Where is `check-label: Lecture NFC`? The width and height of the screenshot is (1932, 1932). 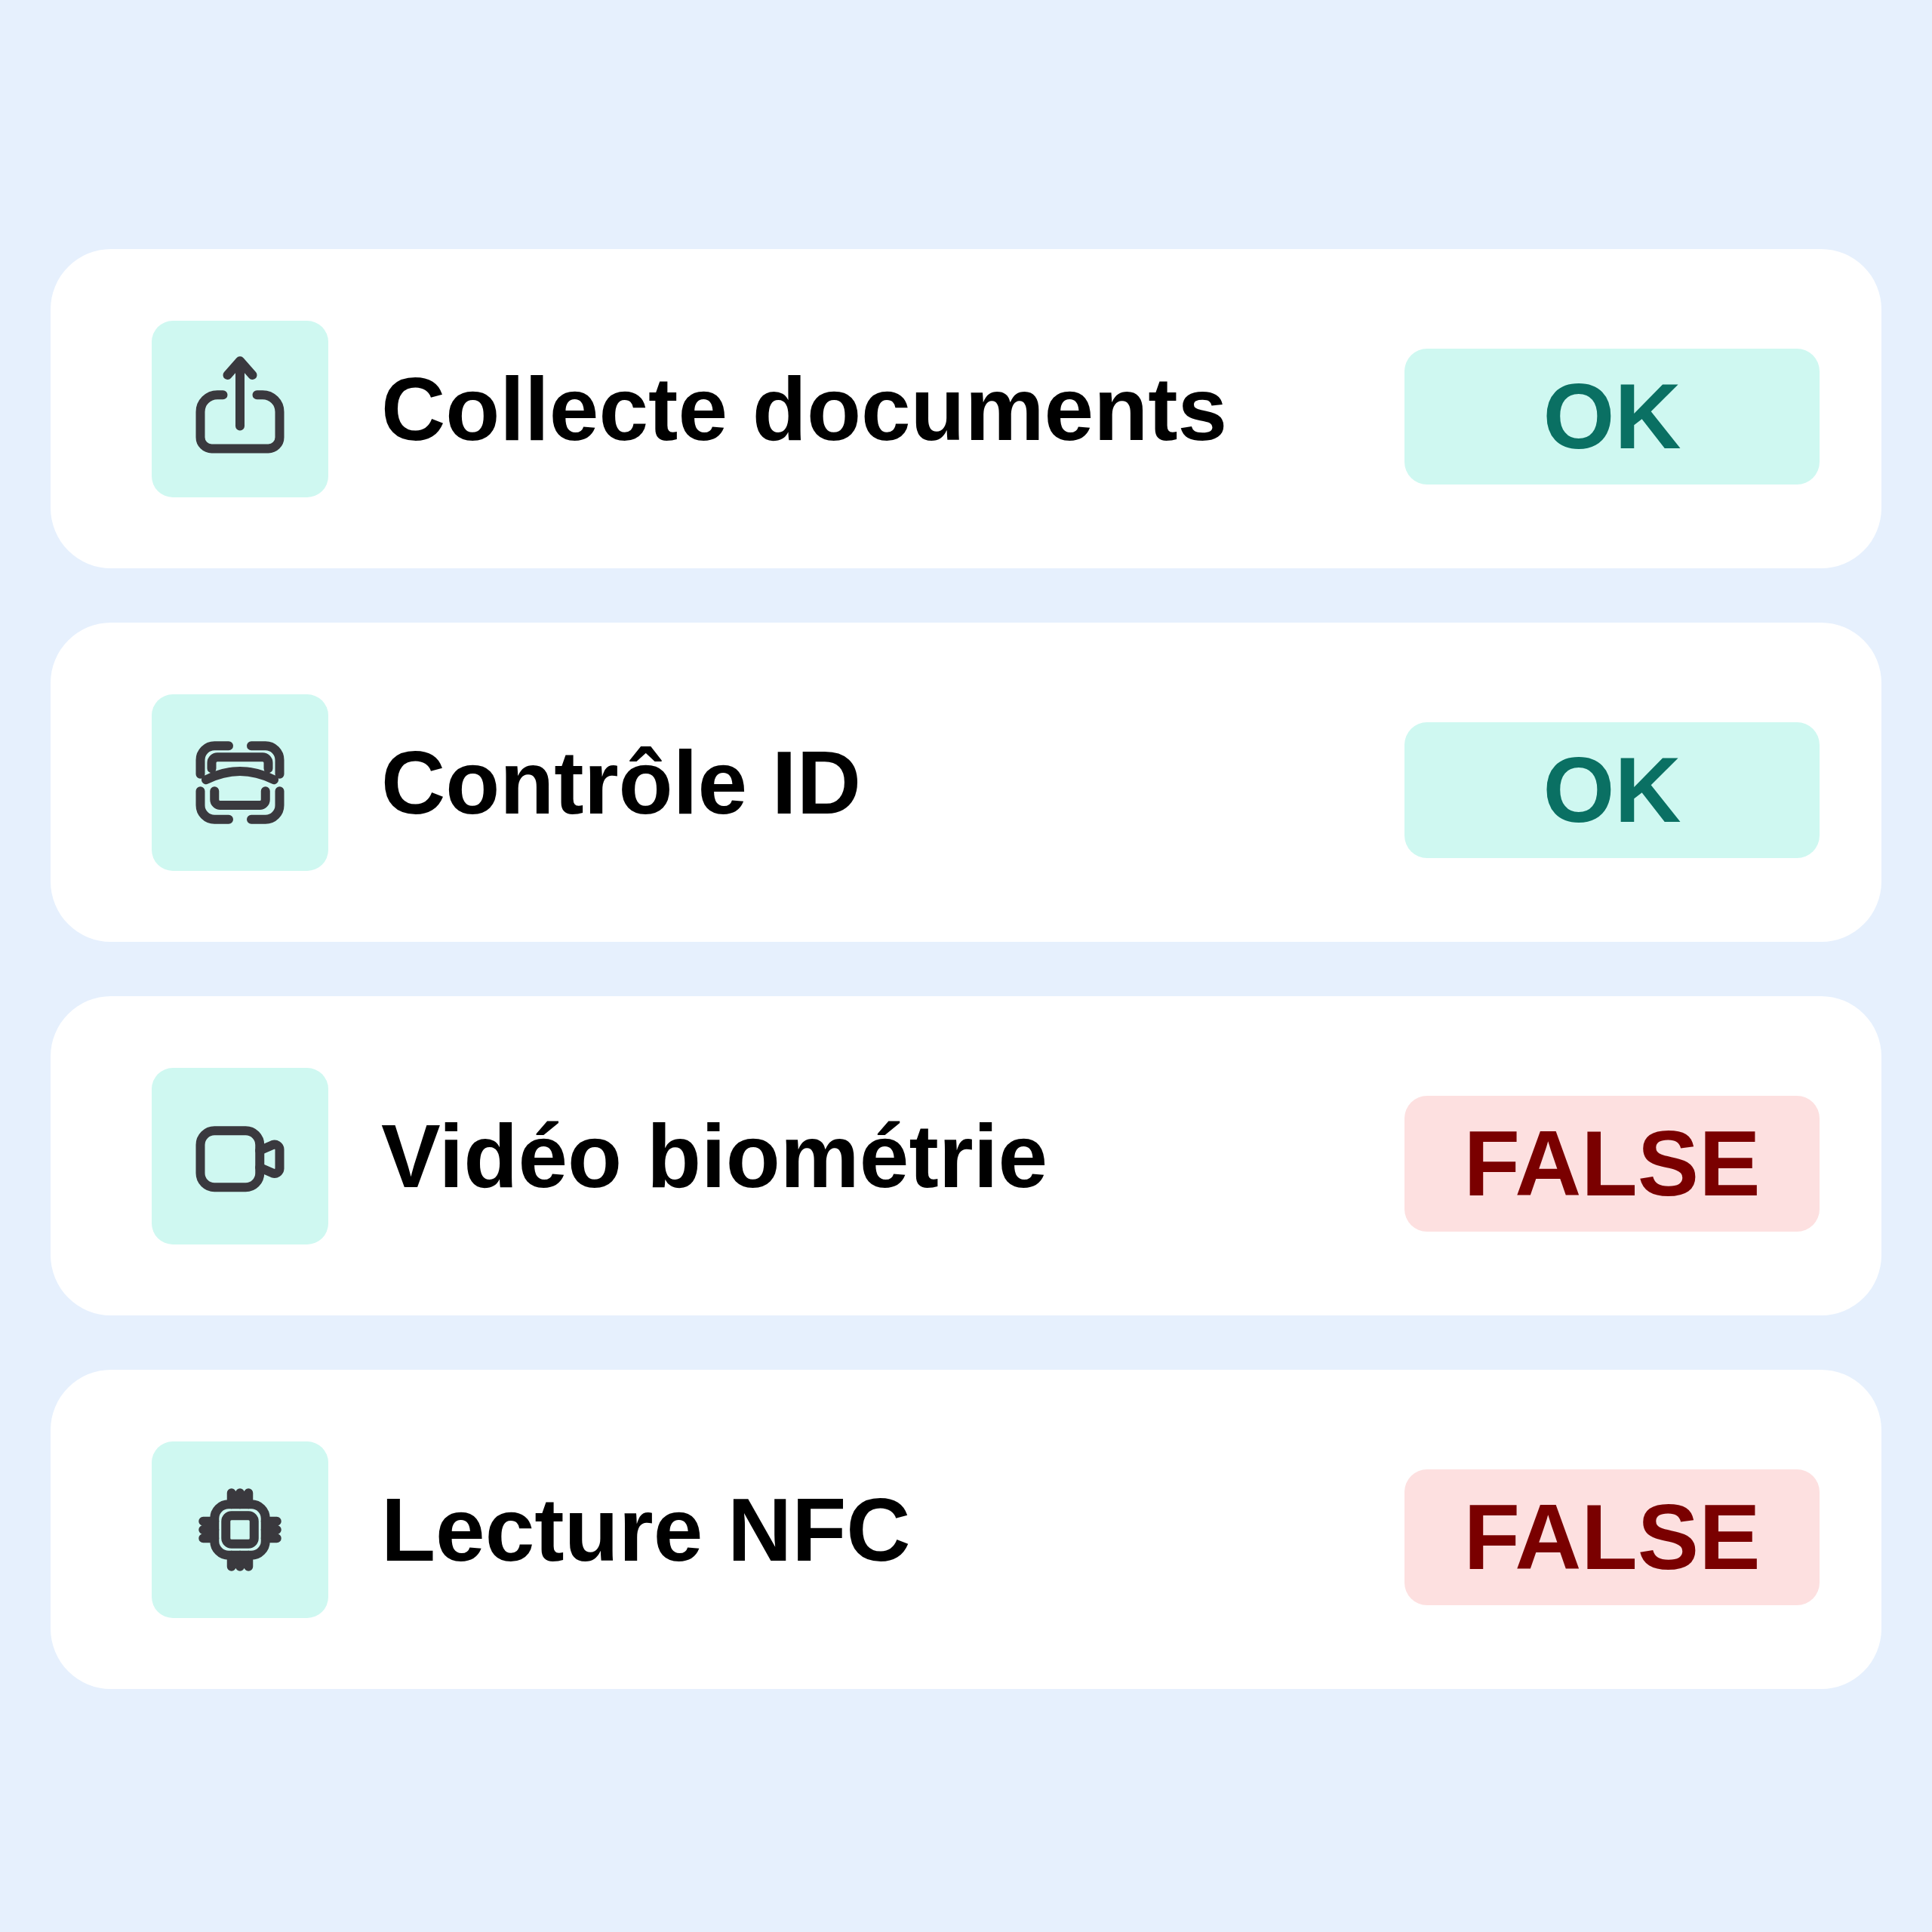 check-label: Lecture NFC is located at coordinates (646, 1529).